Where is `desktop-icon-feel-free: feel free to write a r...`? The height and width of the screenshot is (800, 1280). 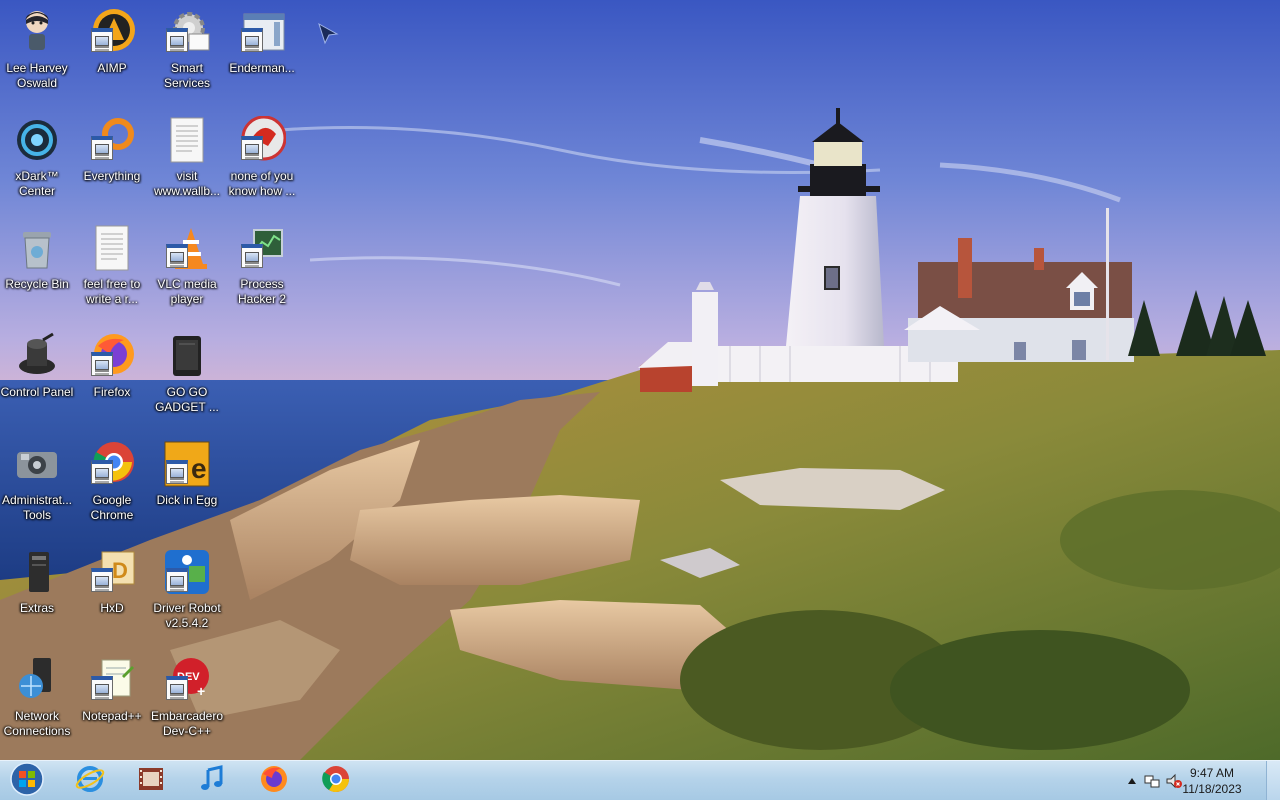 desktop-icon-feel-free: feel free to write a r... is located at coordinates (112, 268).